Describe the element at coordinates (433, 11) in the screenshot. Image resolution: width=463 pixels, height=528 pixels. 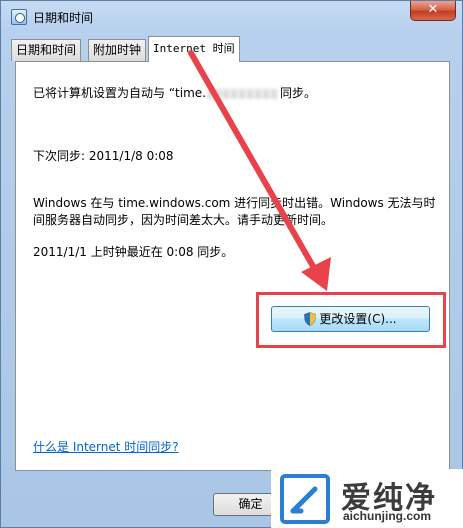
I see `close-button: ✕` at that location.